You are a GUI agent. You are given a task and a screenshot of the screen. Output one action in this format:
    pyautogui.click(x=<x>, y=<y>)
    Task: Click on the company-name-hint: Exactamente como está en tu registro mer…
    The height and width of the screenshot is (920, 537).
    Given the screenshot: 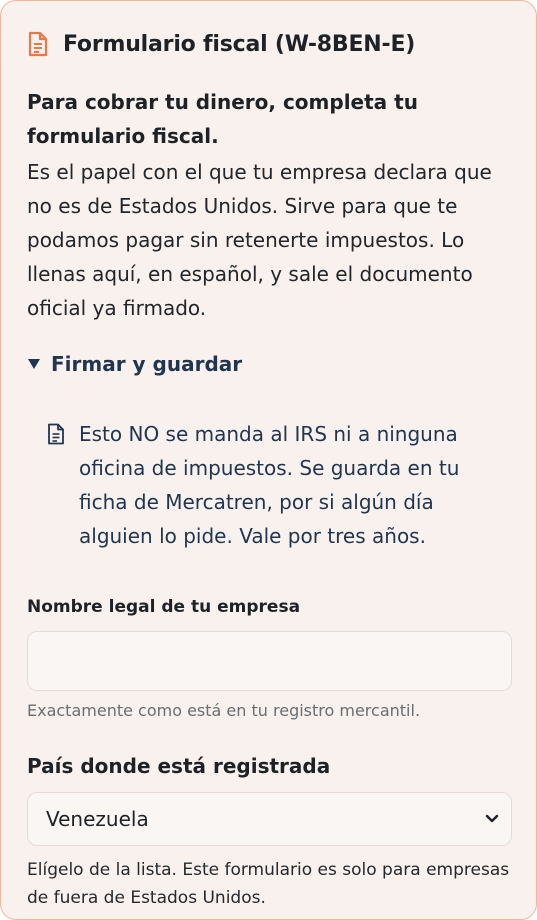 What is the action you would take?
    pyautogui.click(x=224, y=710)
    